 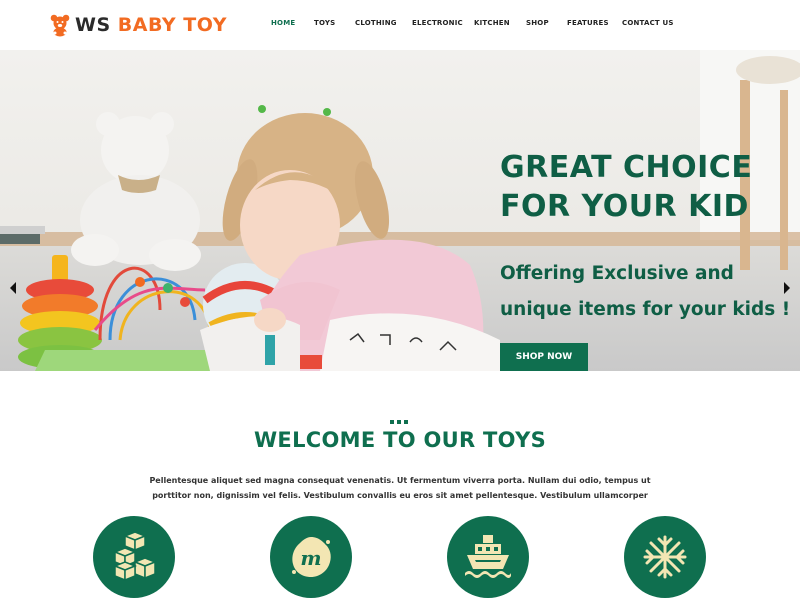 What do you see at coordinates (626, 187) in the screenshot?
I see `hero-title: GREAT CHOICE FOR YOUR KID` at bounding box center [626, 187].